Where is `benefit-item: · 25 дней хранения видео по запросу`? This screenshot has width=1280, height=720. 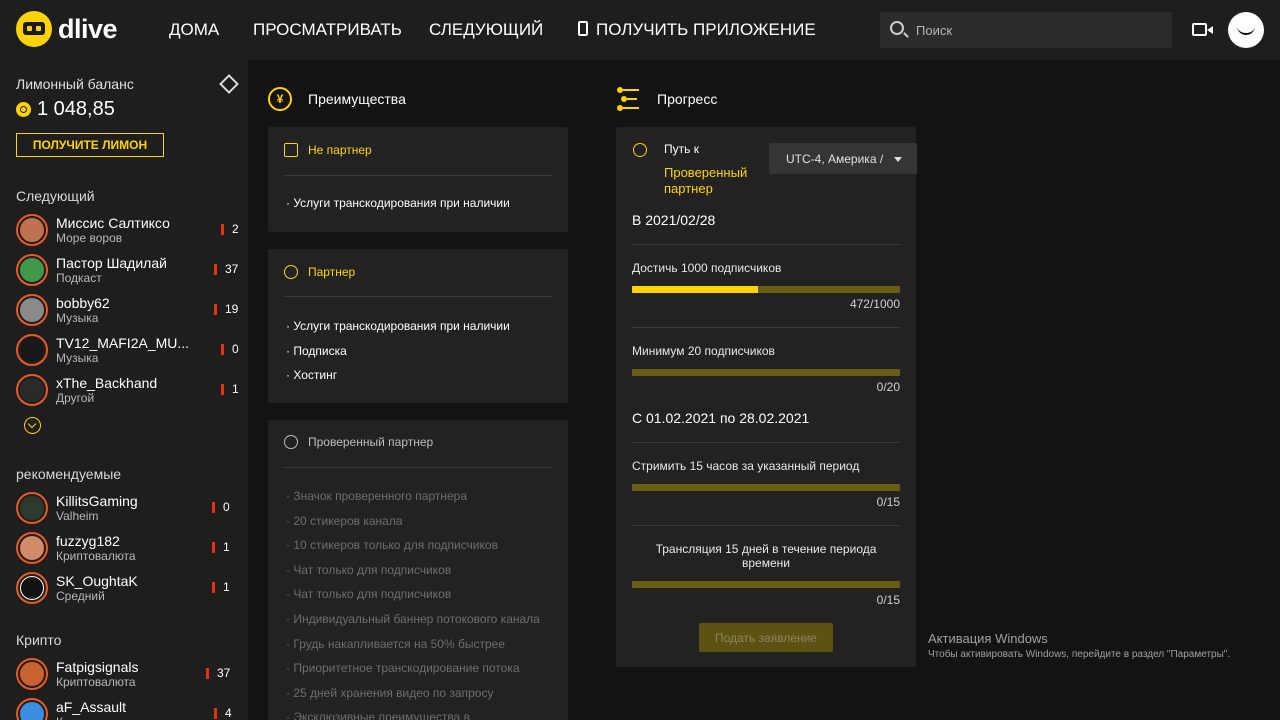
benefit-item: · 25 дней хранения видео по запросу is located at coordinates (390, 693).